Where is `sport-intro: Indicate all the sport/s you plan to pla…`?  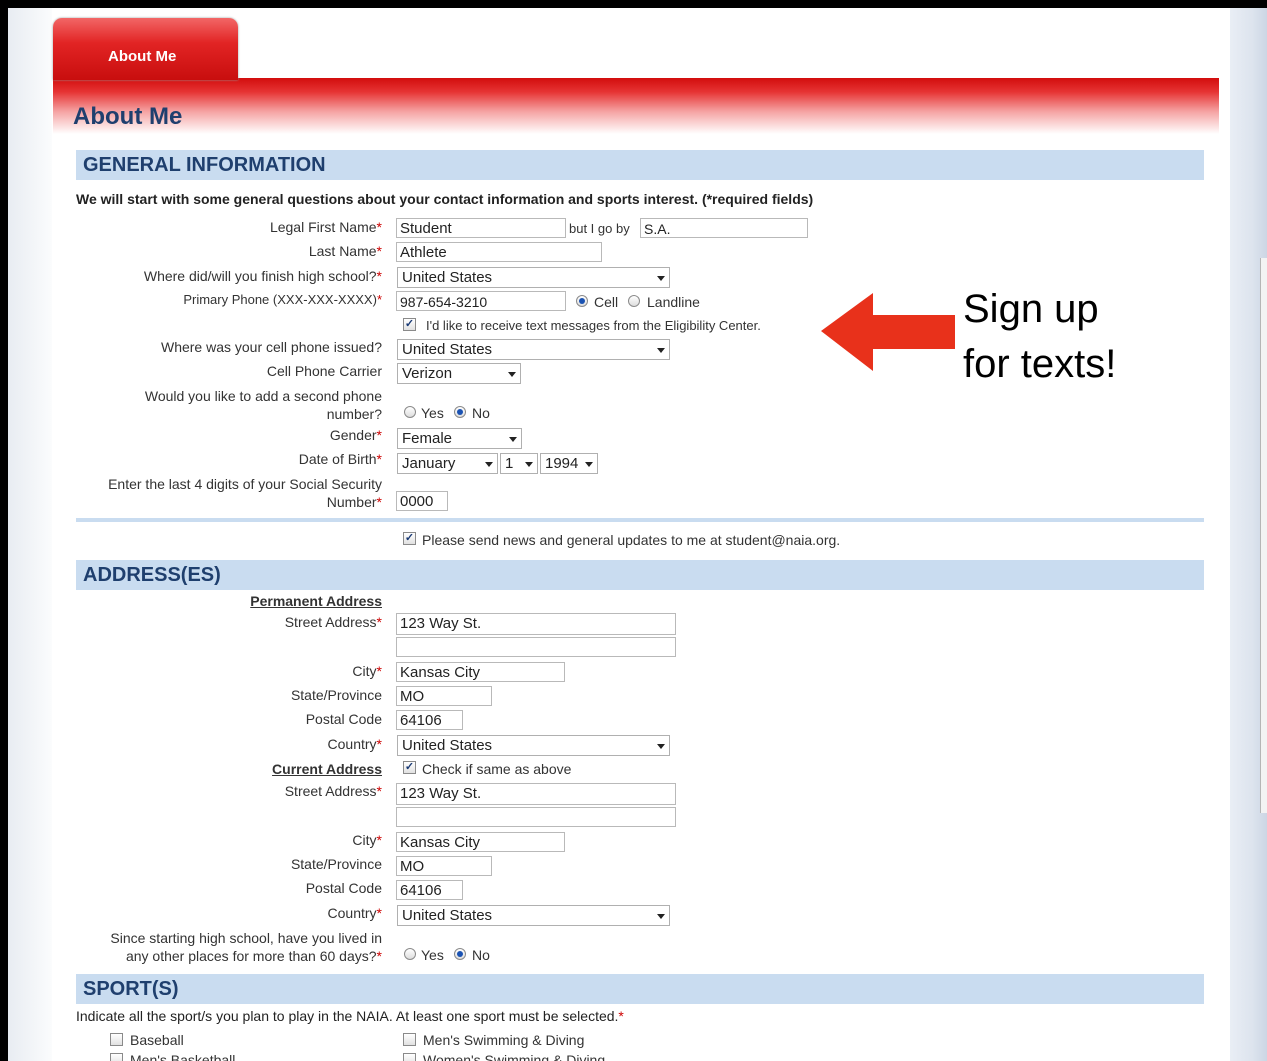 sport-intro: Indicate all the sport/s you plan to pla… is located at coordinates (350, 1016).